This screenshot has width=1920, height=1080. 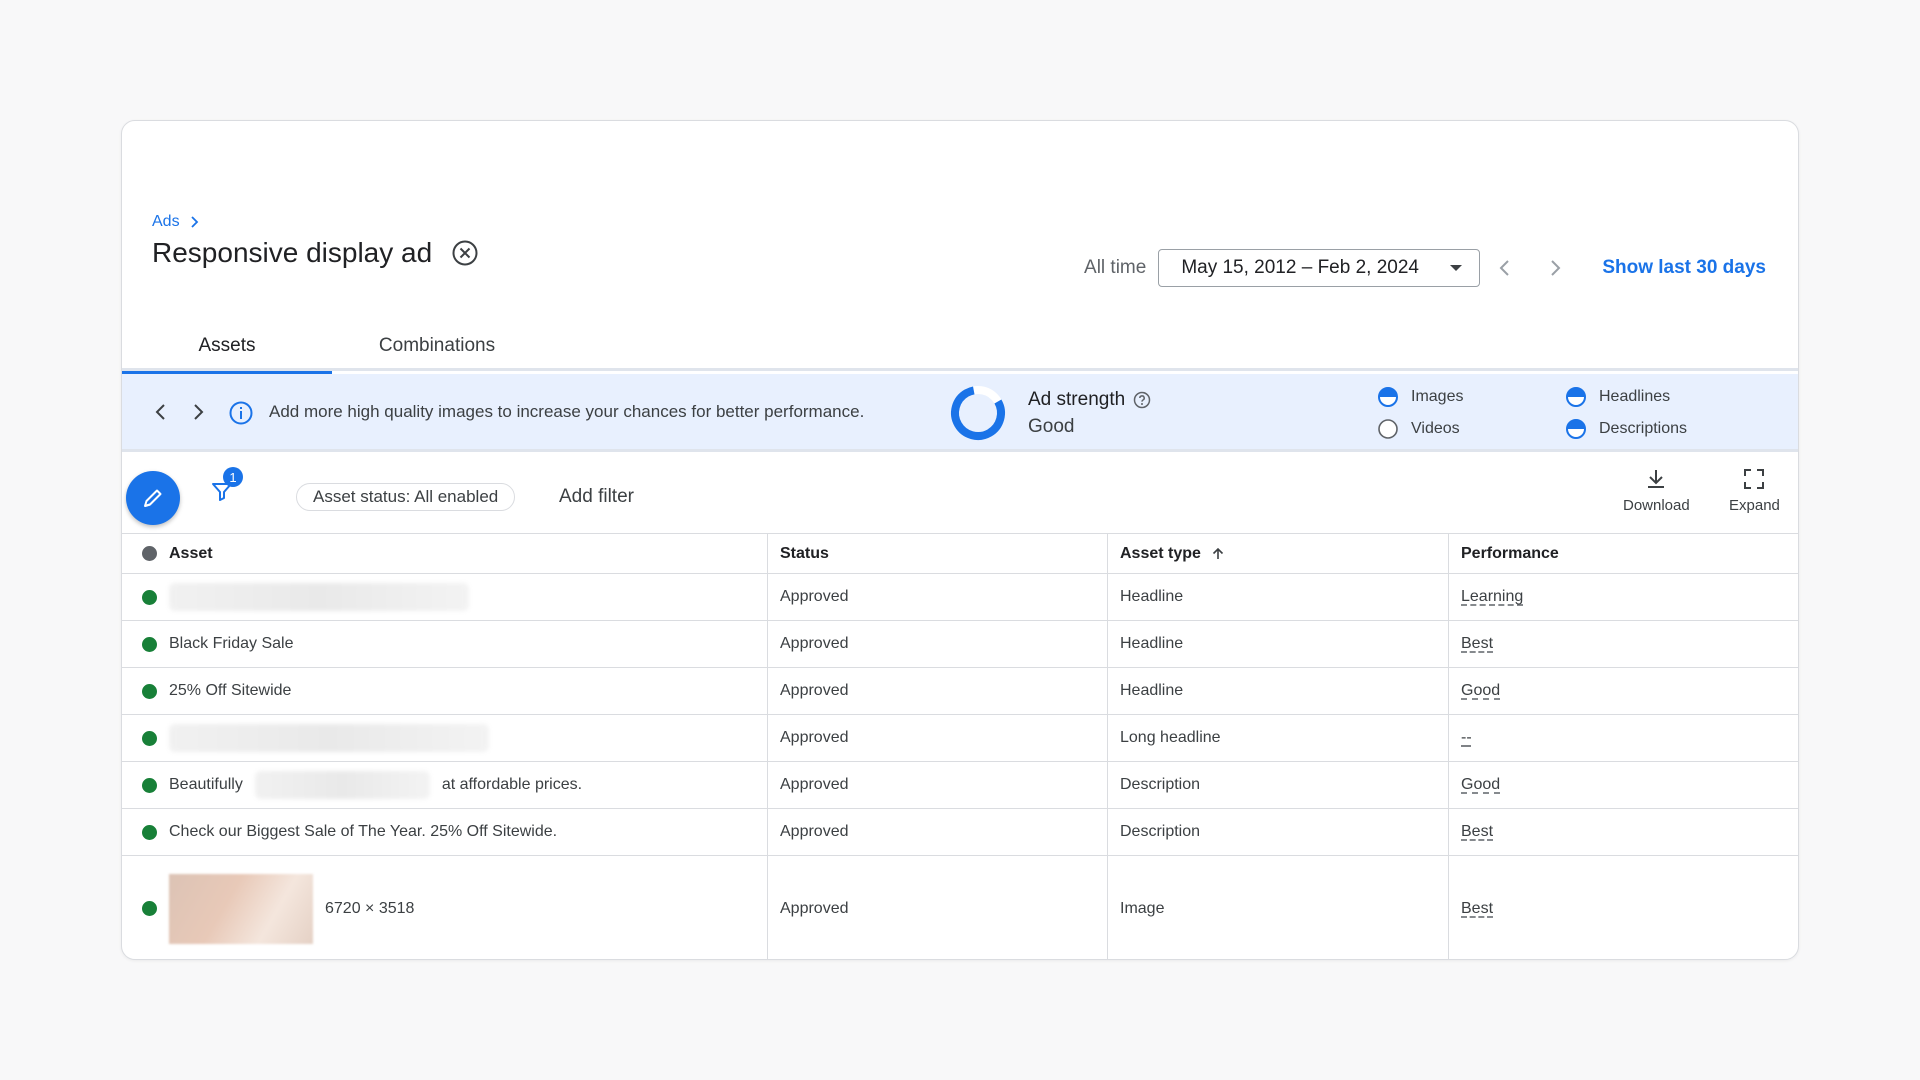 I want to click on edit-button, so click(x=153, y=498).